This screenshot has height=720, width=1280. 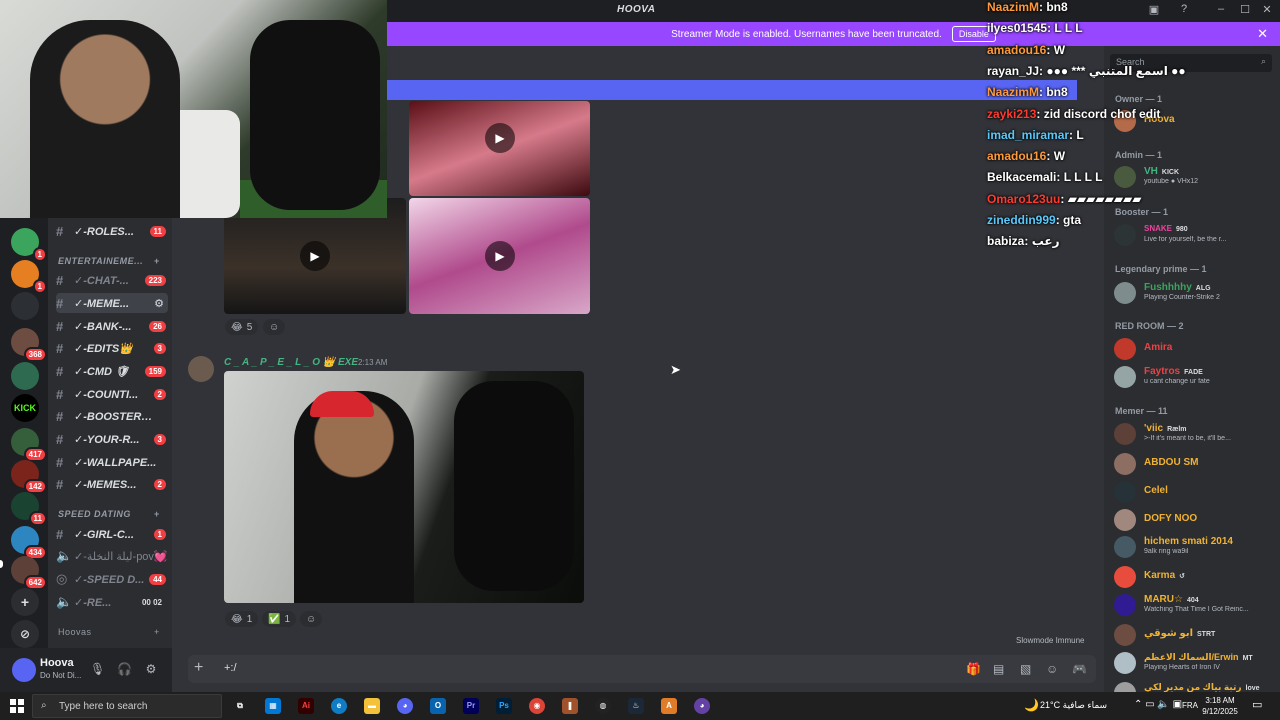 I want to click on channel-booster: # ✓-BOOSTER💜, so click(x=112, y=416).